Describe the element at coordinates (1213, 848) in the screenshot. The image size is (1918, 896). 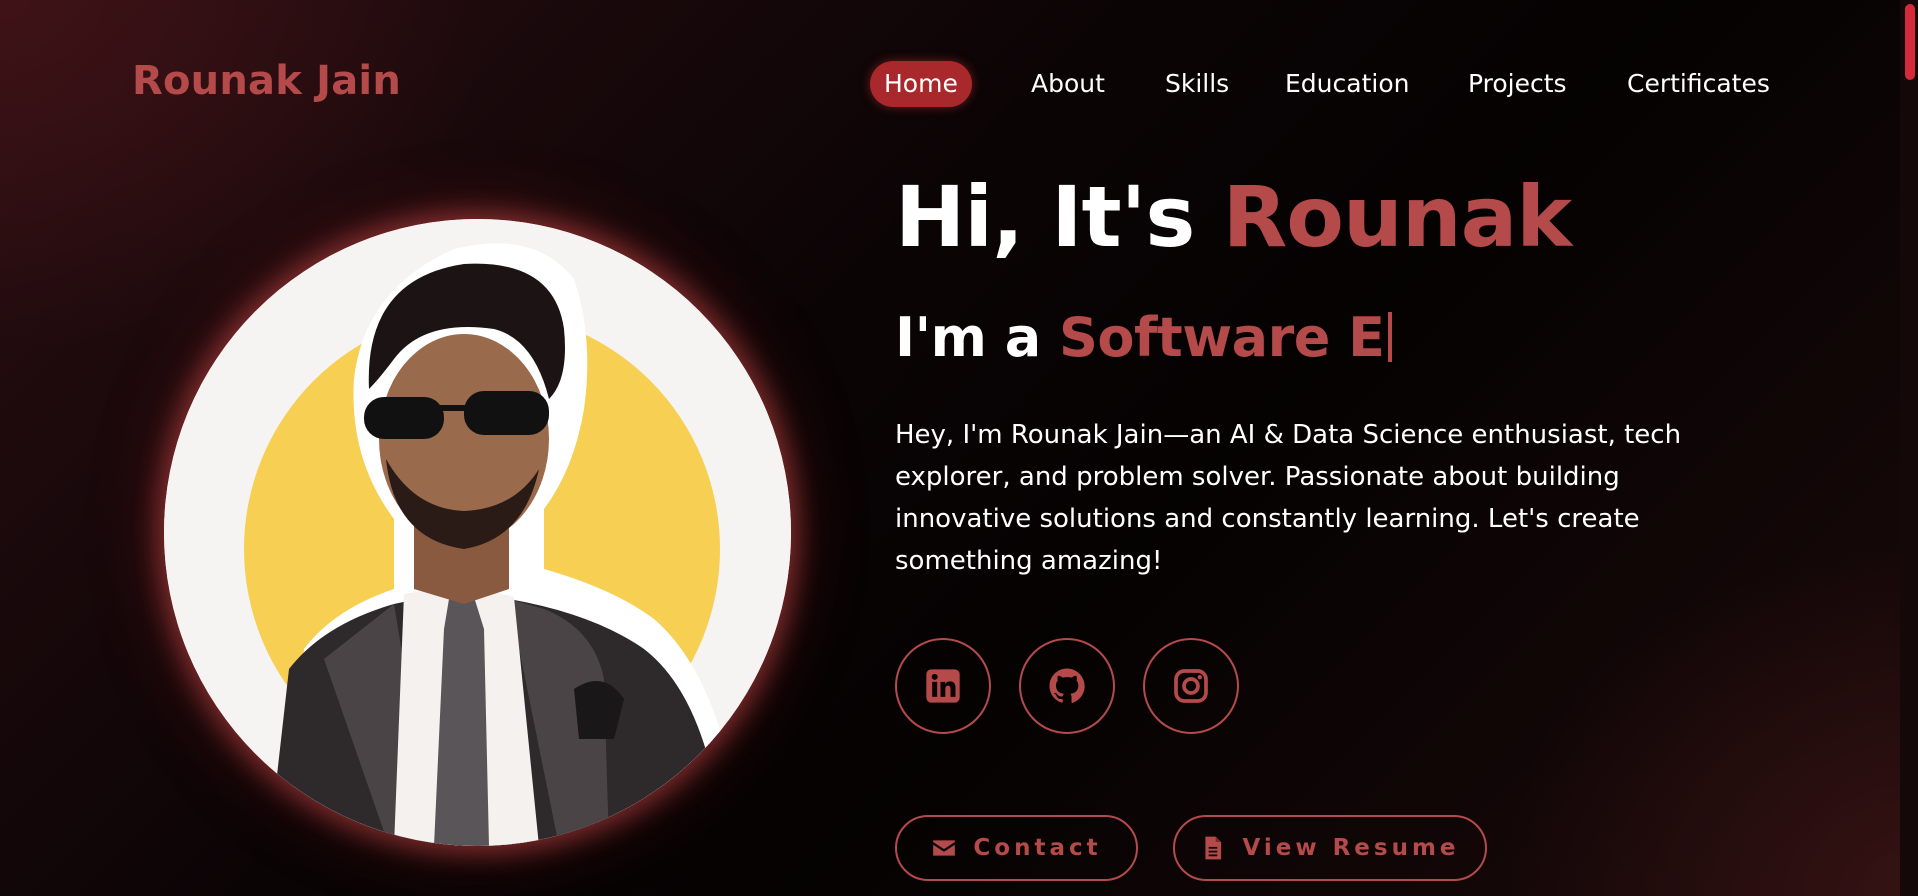
I see `document-icon` at that location.